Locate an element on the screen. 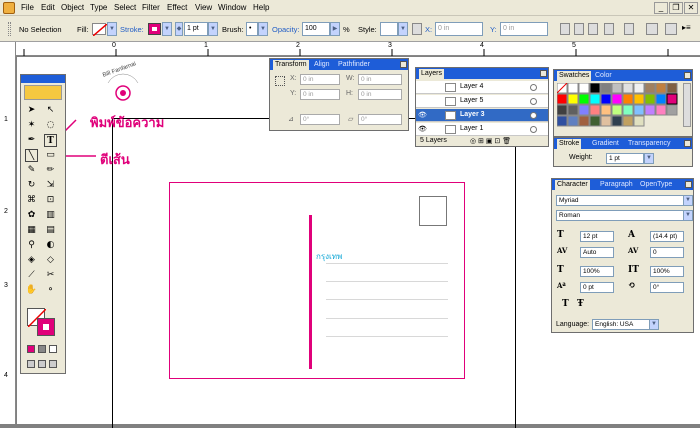  tab-paragraph: Paragraph is located at coordinates (616, 185).